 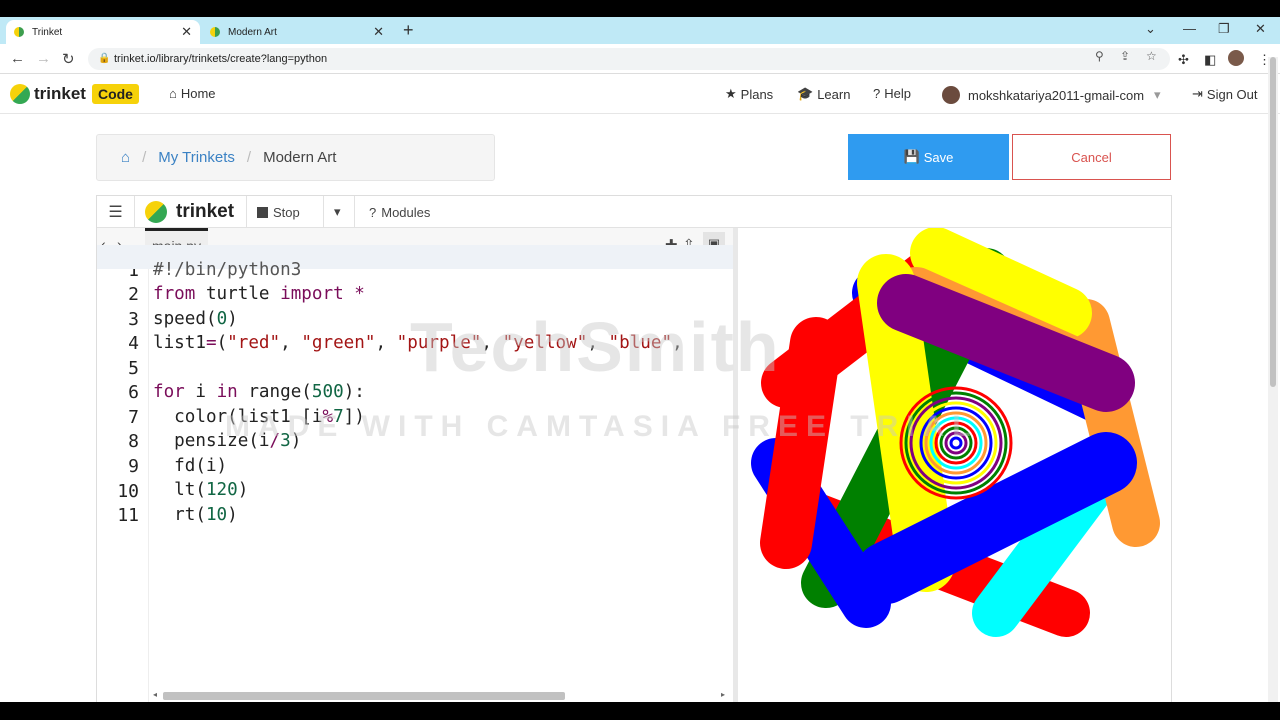 I want to click on trinket-brand: trinket, so click(x=191, y=212).